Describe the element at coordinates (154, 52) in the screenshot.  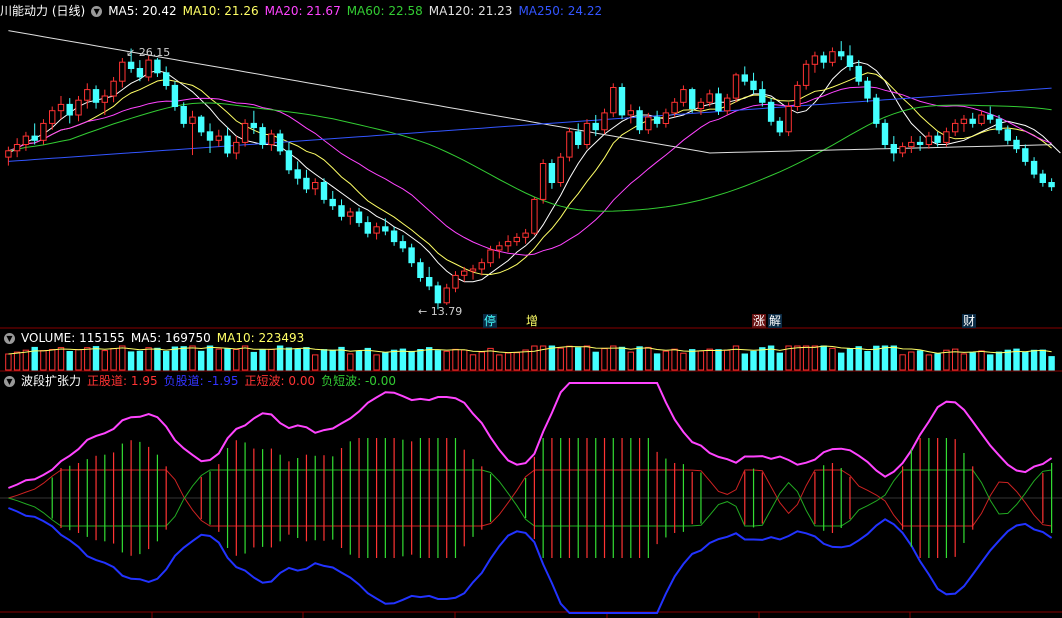
I see `high-price-value: 26.15` at that location.